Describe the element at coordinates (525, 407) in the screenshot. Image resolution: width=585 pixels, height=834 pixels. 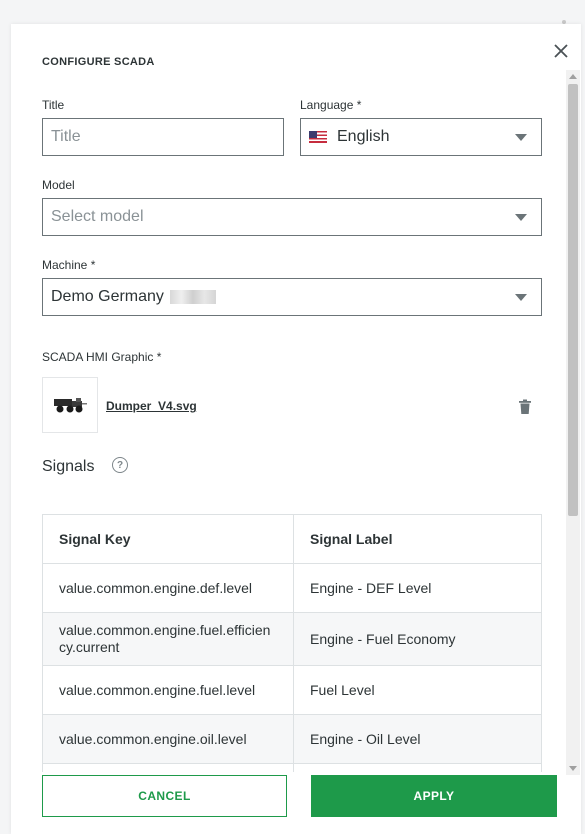
I see `trash-icon` at that location.